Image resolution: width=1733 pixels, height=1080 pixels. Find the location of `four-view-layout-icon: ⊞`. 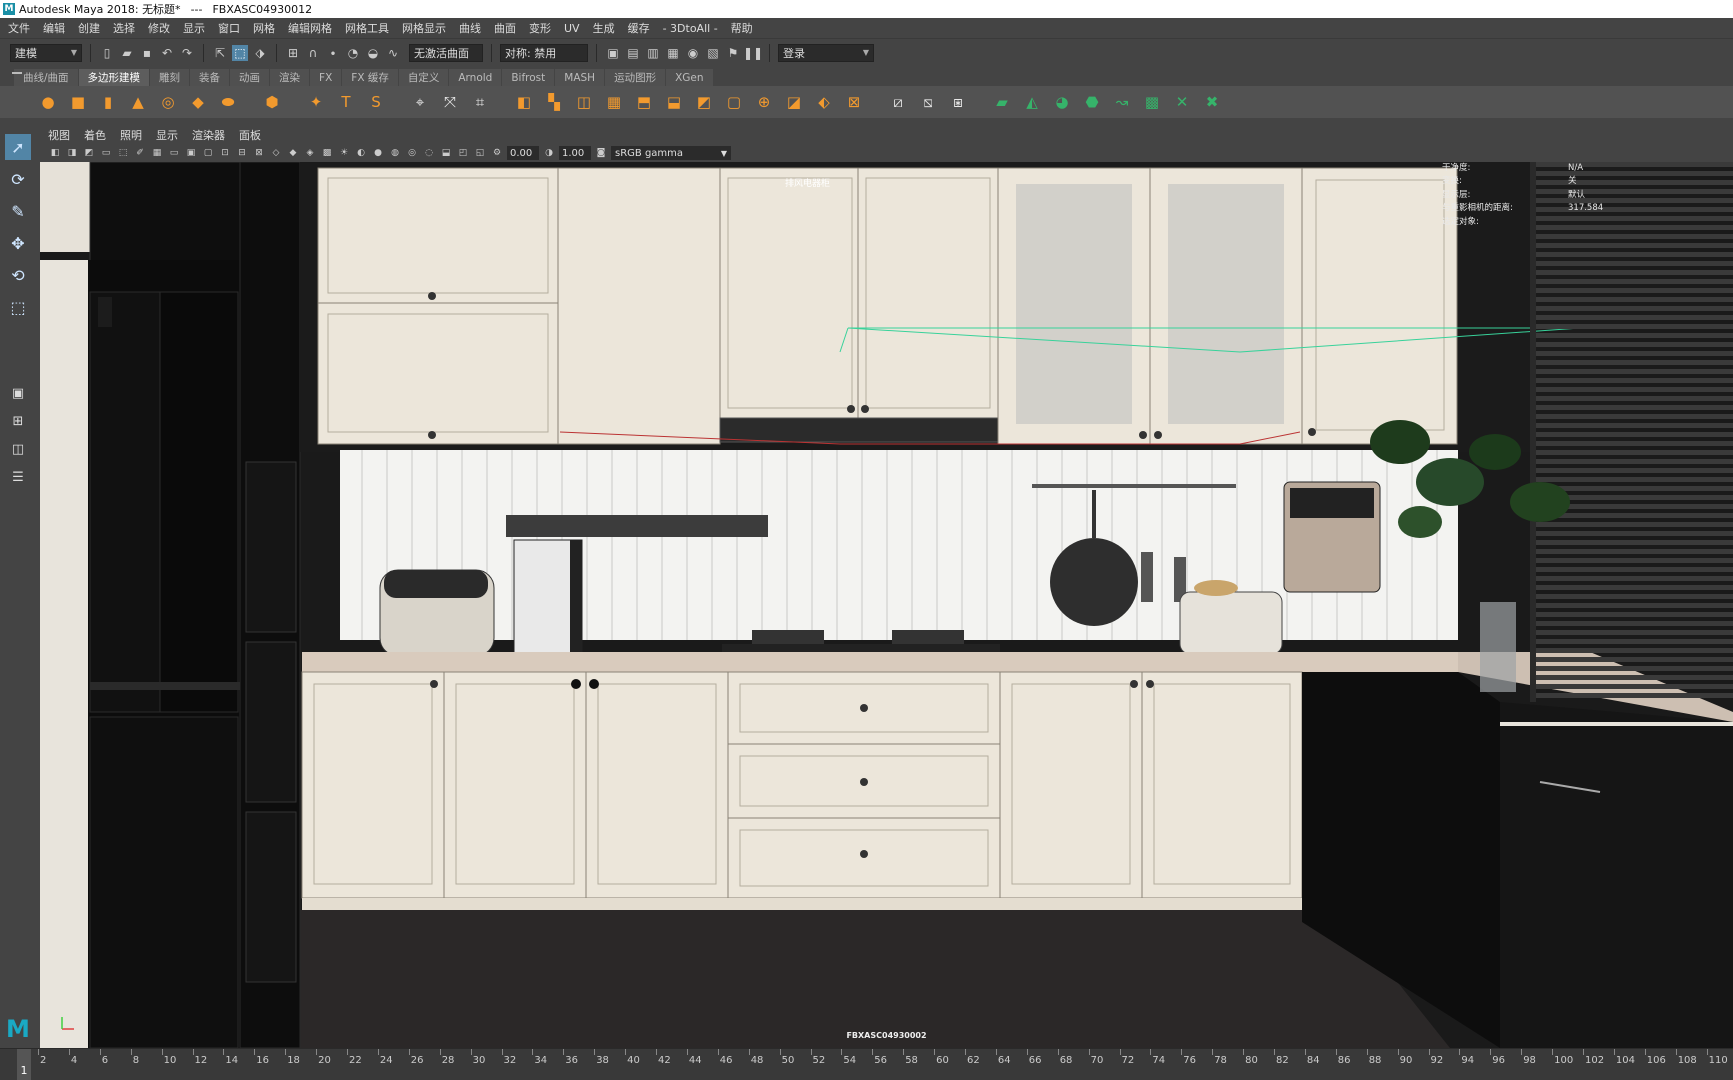

four-view-layout-icon: ⊞ is located at coordinates (18, 421).